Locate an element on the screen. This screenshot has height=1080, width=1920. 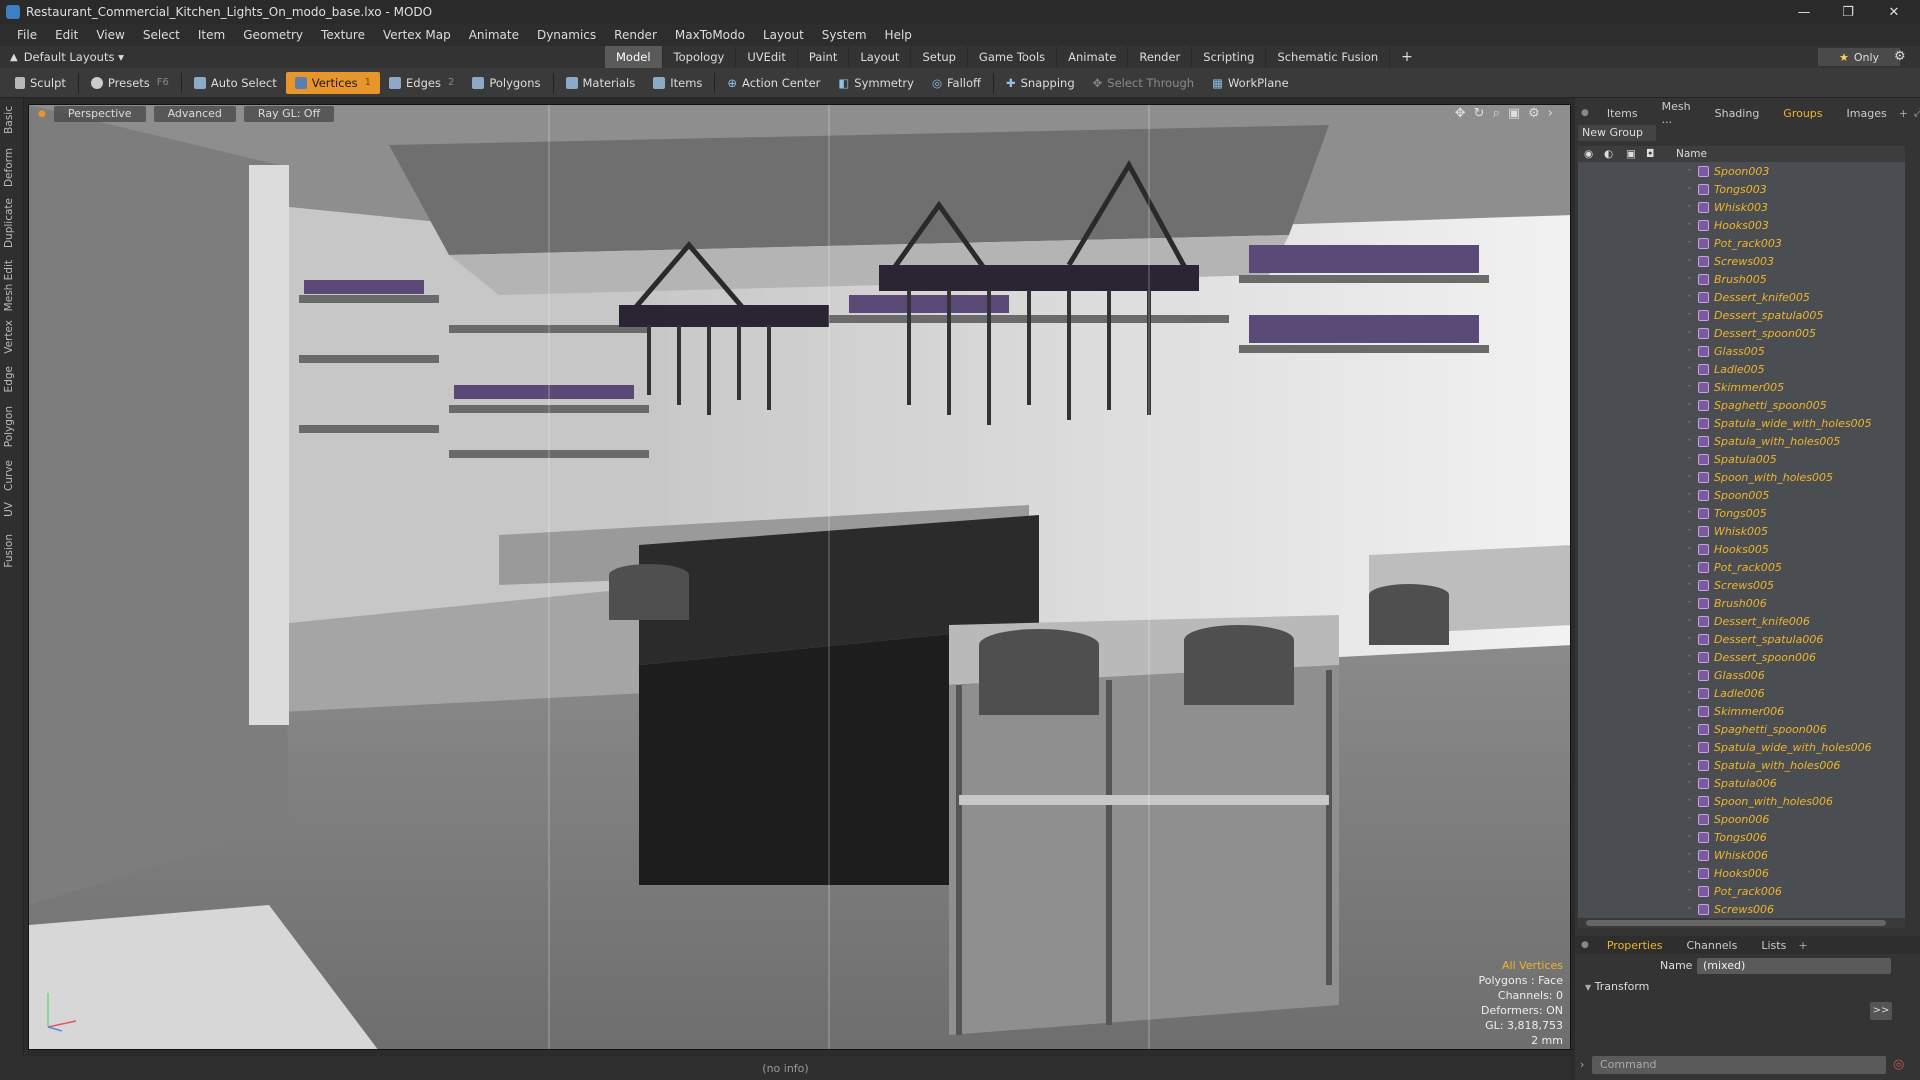
list-item: ╴ Skimmer006 is located at coordinates (1741, 711).